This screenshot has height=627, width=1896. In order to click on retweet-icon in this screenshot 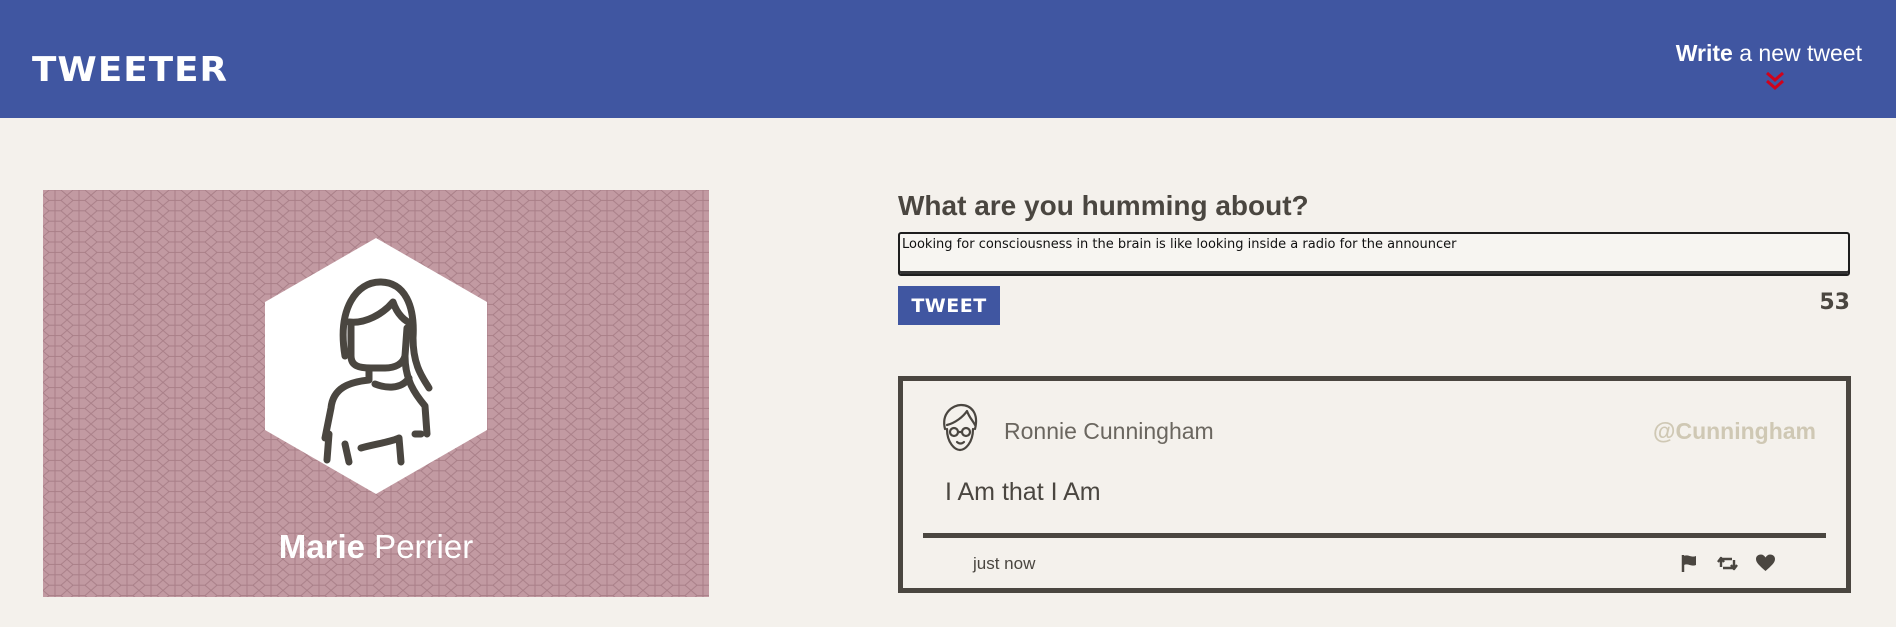, I will do `click(1727, 563)`.